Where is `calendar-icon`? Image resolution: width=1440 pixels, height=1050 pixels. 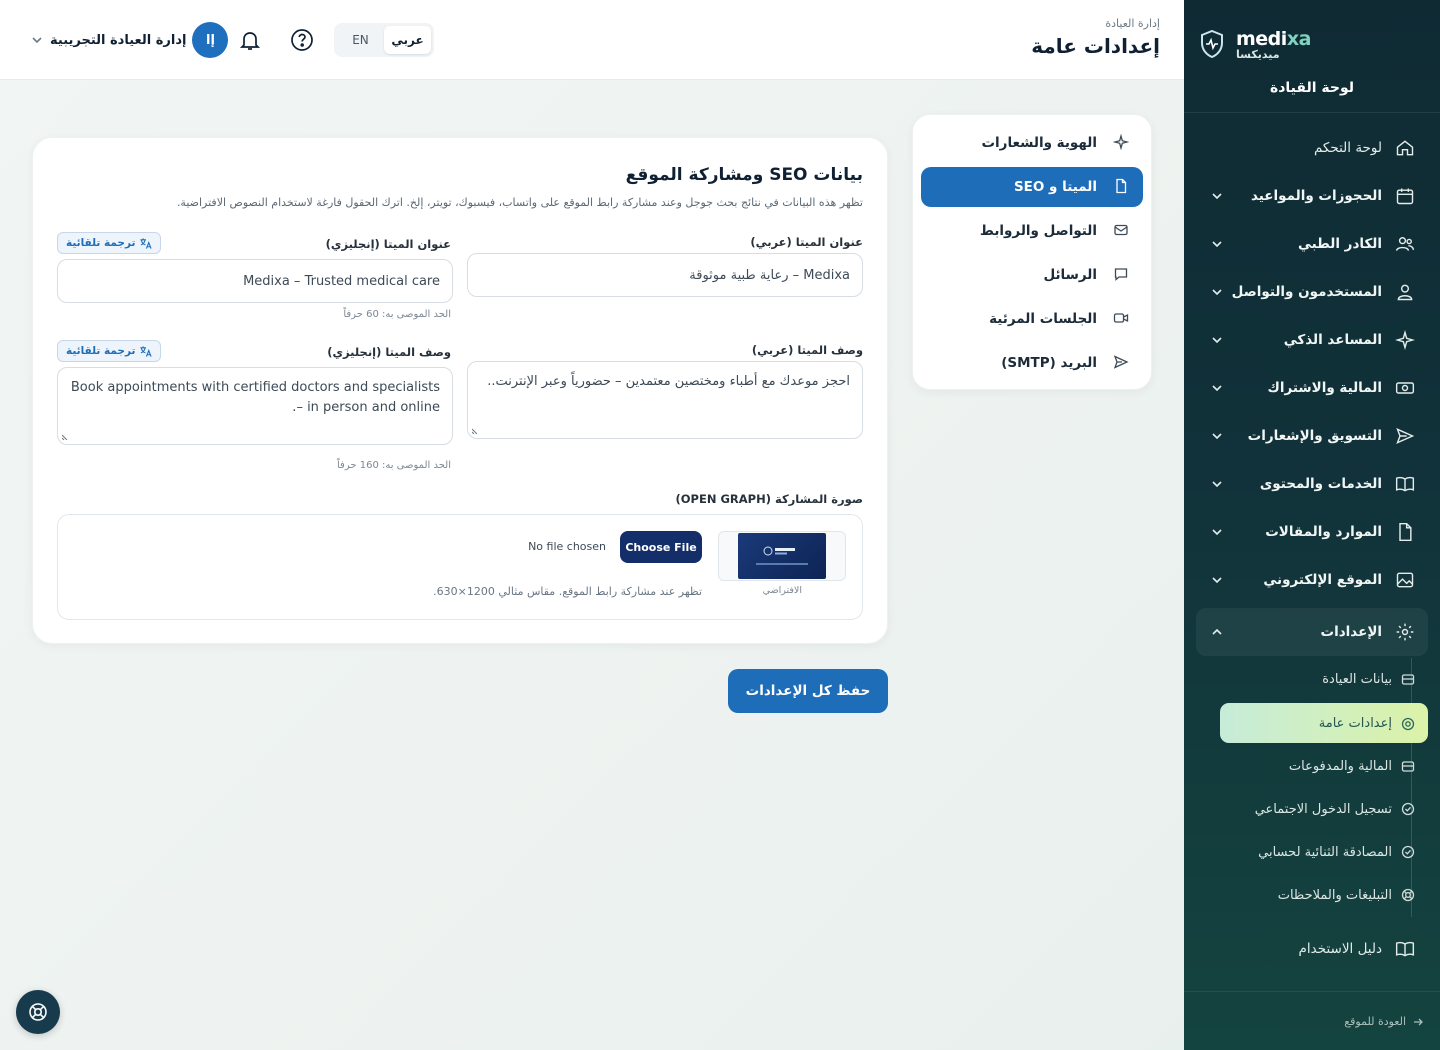 calendar-icon is located at coordinates (1405, 196).